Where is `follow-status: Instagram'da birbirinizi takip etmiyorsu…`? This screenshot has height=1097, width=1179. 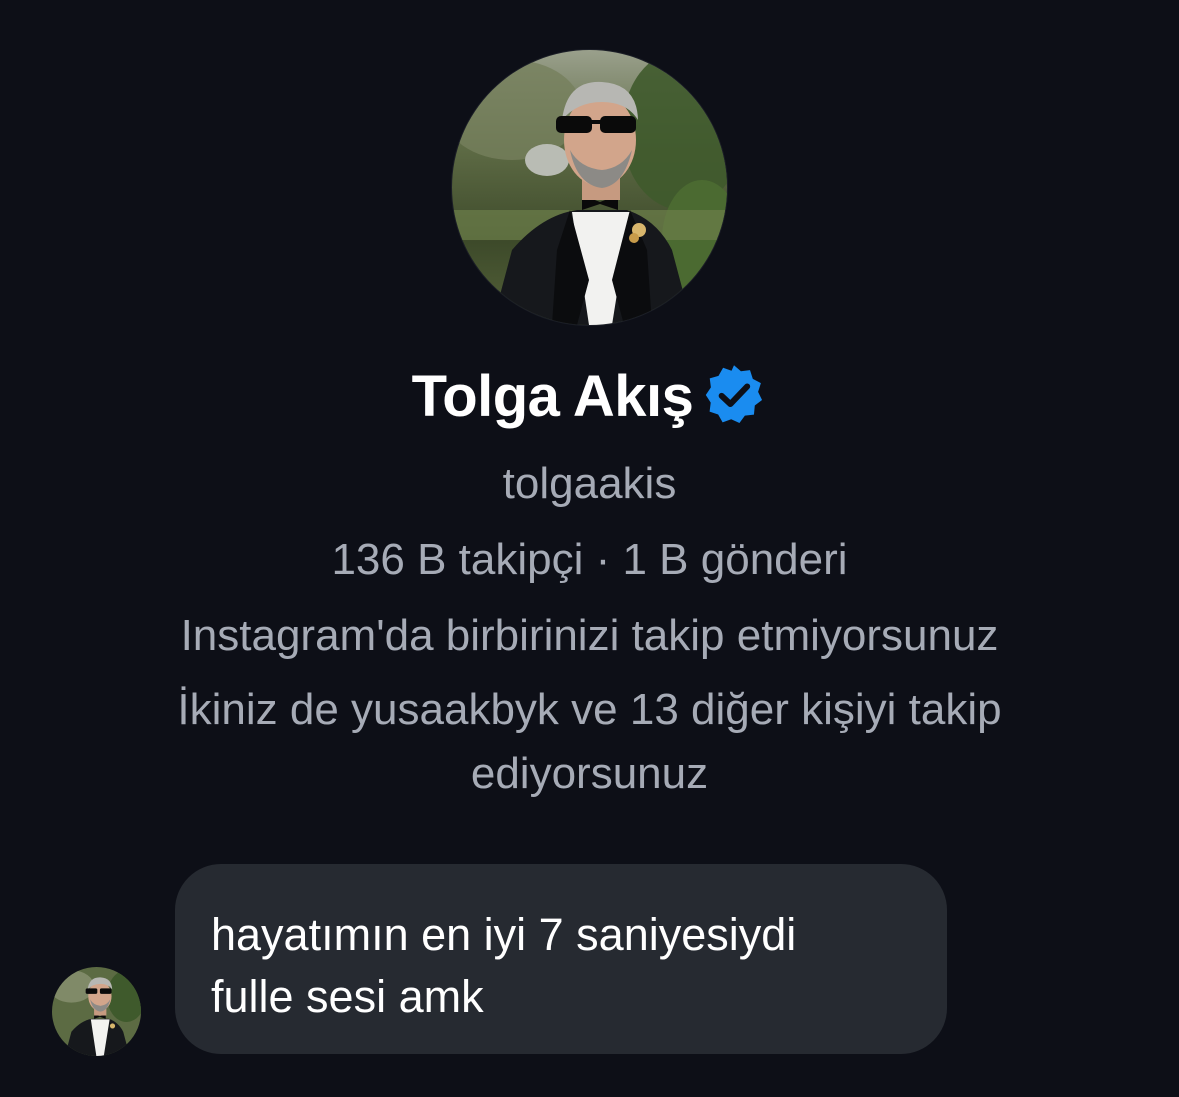 follow-status: Instagram'da birbirinizi takip etmiyorsu… is located at coordinates (589, 635).